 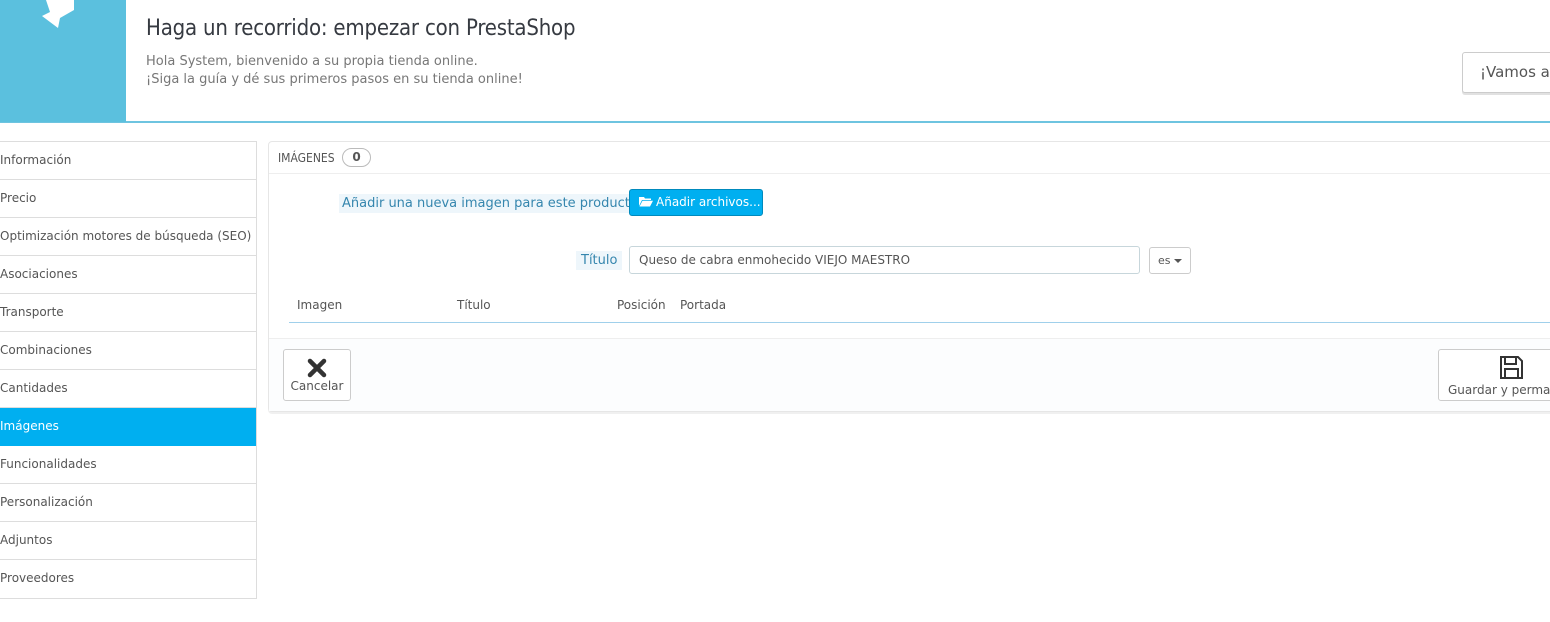 I want to click on save-label: Guardar y perman, so click(x=1499, y=390).